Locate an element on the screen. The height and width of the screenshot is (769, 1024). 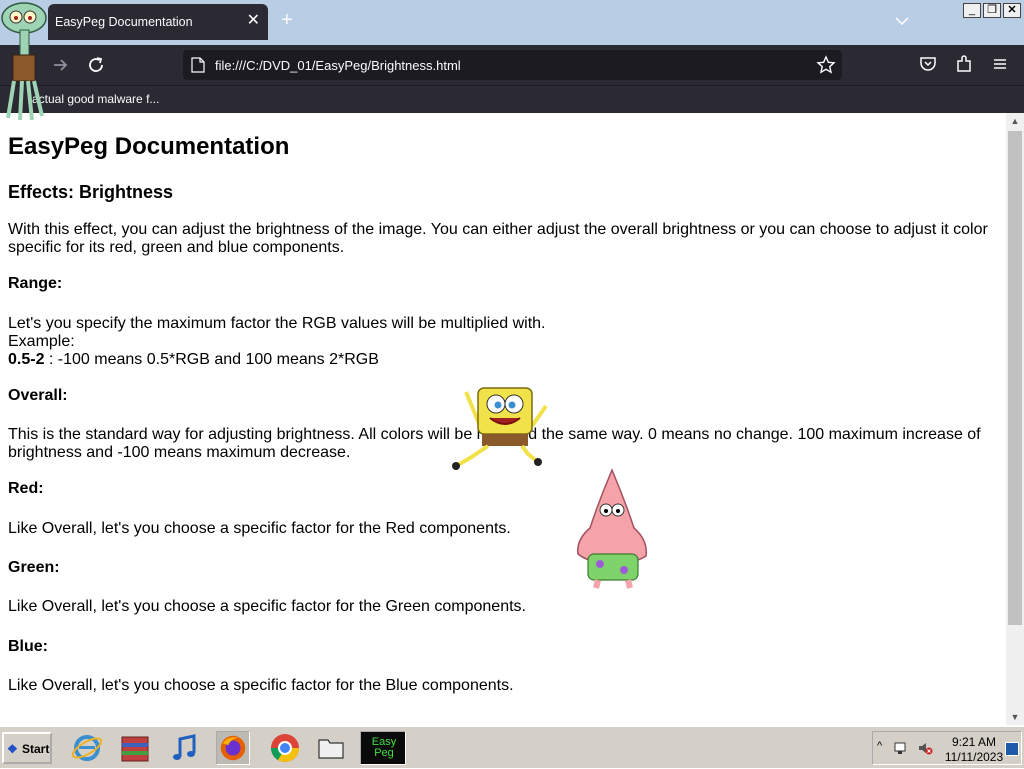
easypeg-app-icon: Easy Peg is located at coordinates (383, 748).